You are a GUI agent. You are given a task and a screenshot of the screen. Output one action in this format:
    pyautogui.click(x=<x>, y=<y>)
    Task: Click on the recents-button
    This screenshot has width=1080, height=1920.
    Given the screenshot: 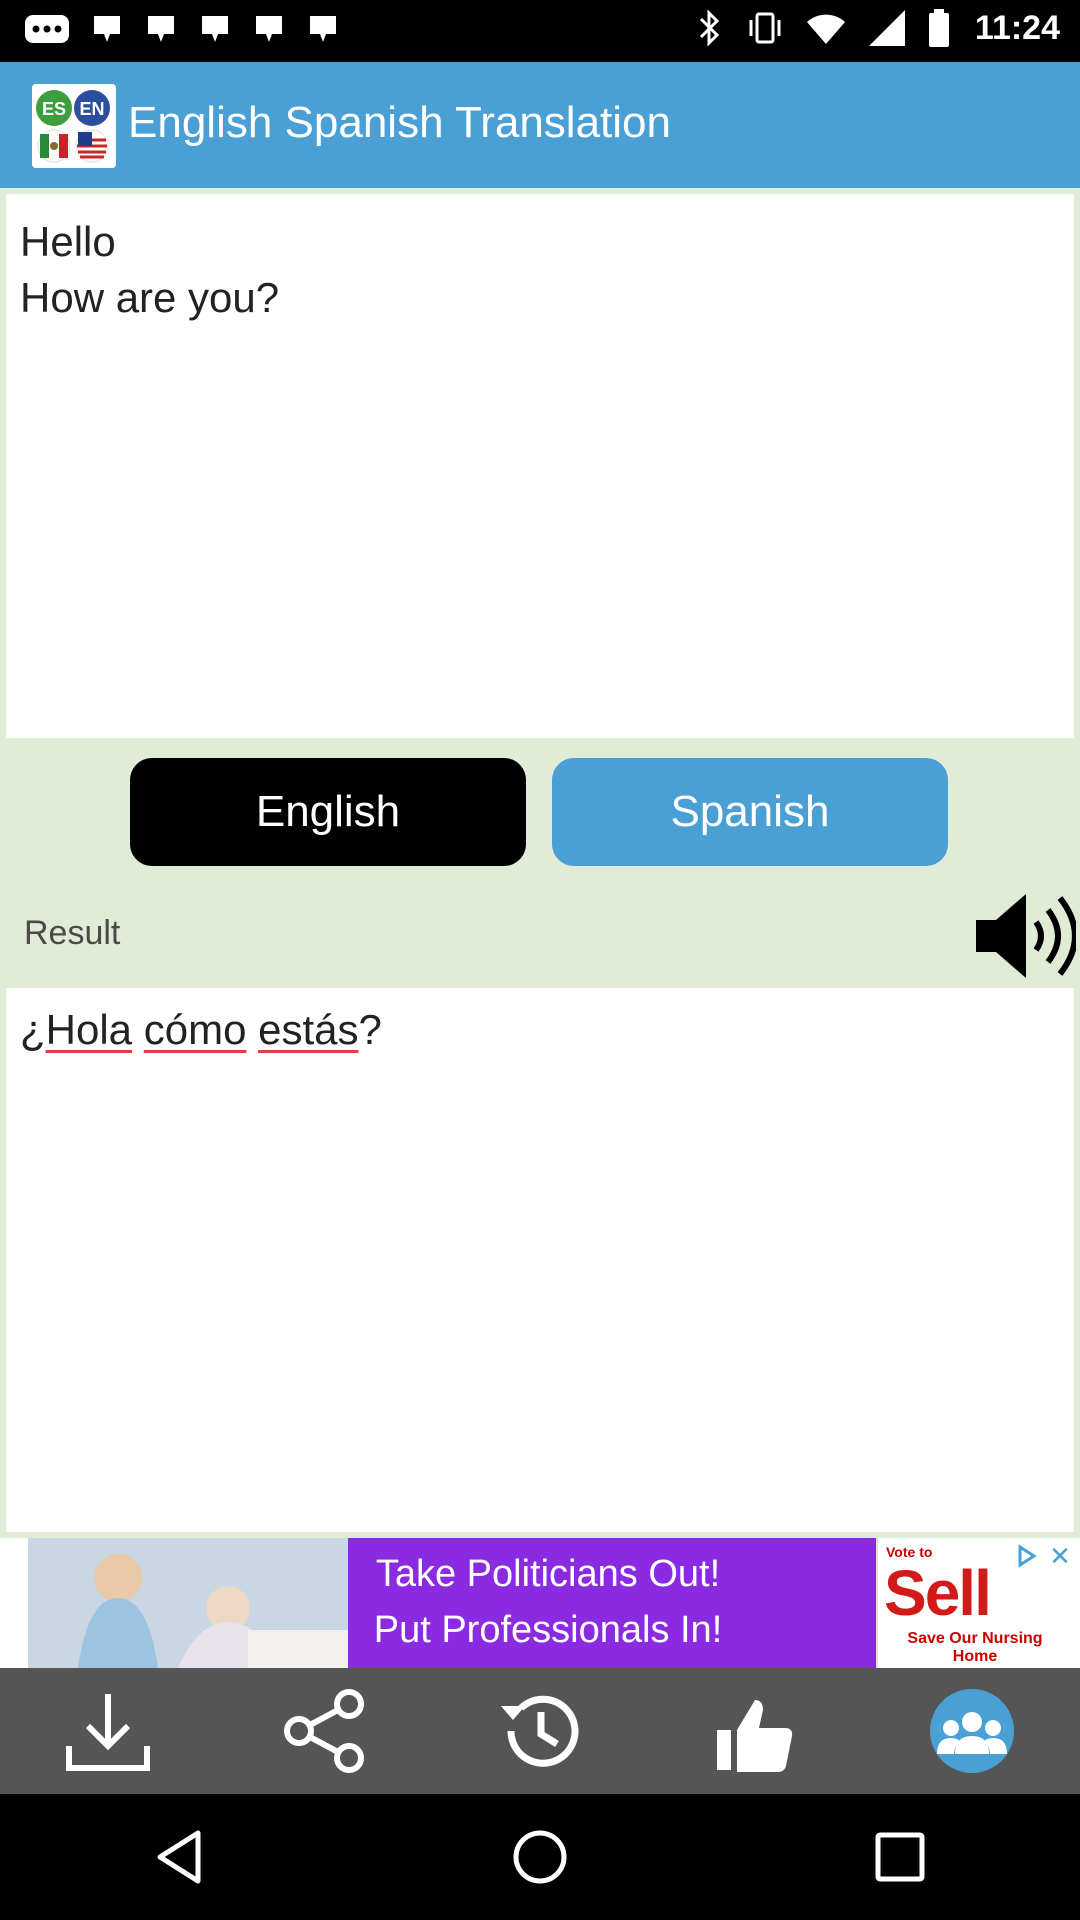 What is the action you would take?
    pyautogui.click(x=900, y=1857)
    